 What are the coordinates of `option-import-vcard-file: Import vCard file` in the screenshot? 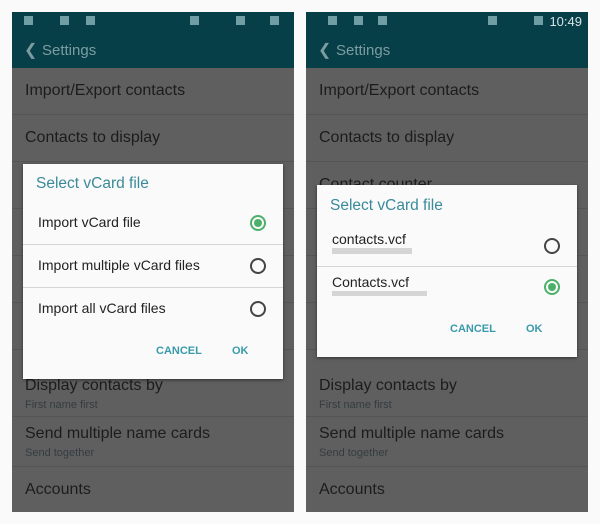 It's located at (153, 223).